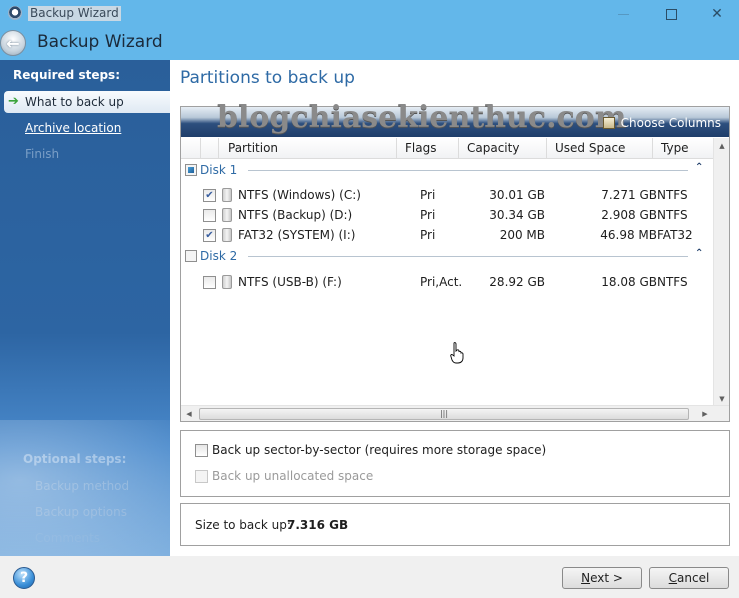  I want to click on next-label: ext >, so click(606, 578).